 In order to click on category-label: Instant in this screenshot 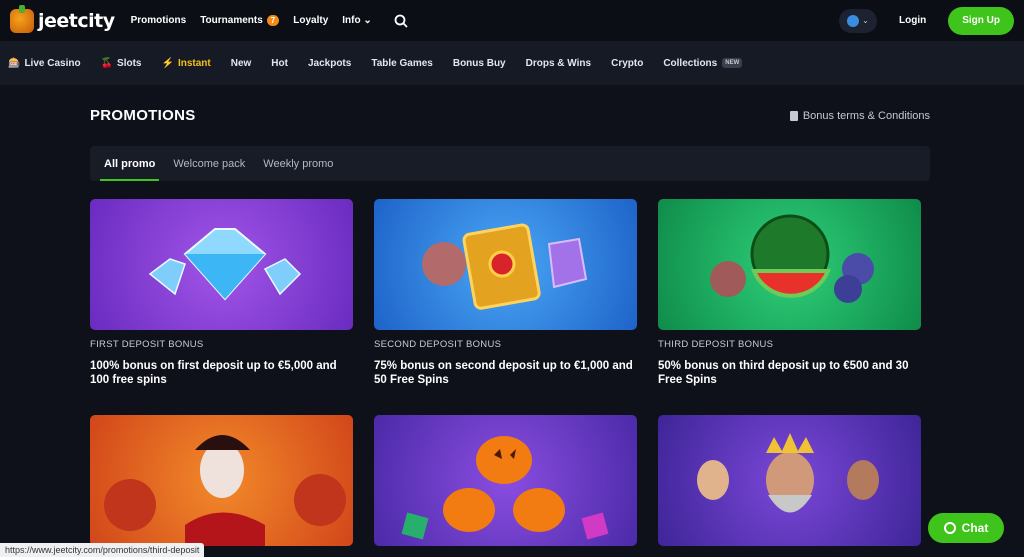, I will do `click(194, 63)`.